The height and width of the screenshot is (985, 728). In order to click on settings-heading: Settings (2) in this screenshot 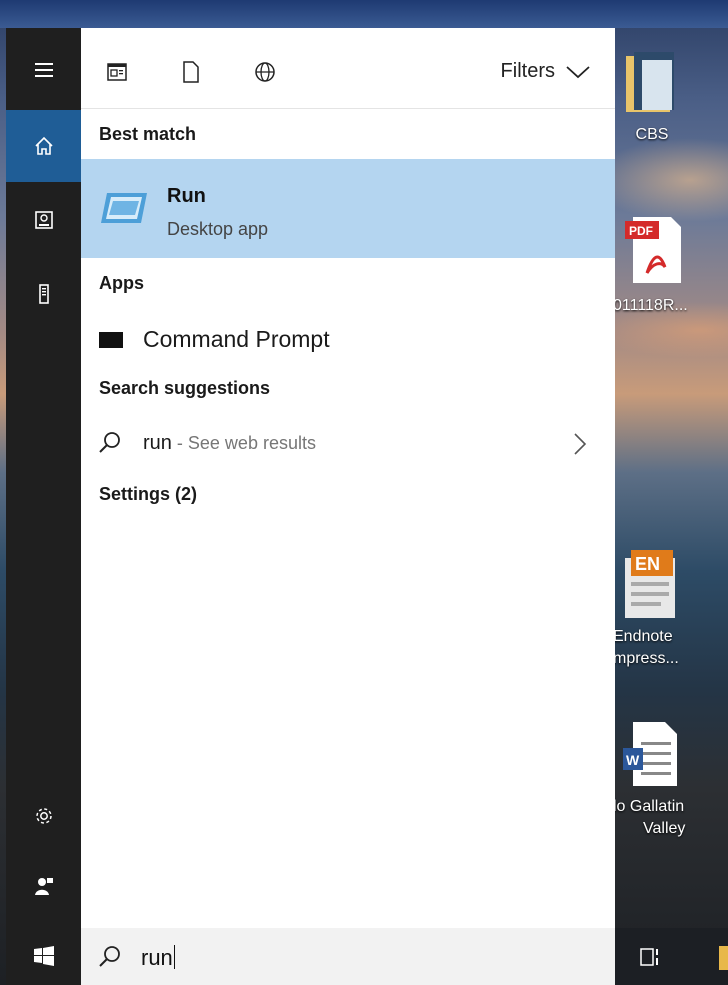, I will do `click(148, 494)`.